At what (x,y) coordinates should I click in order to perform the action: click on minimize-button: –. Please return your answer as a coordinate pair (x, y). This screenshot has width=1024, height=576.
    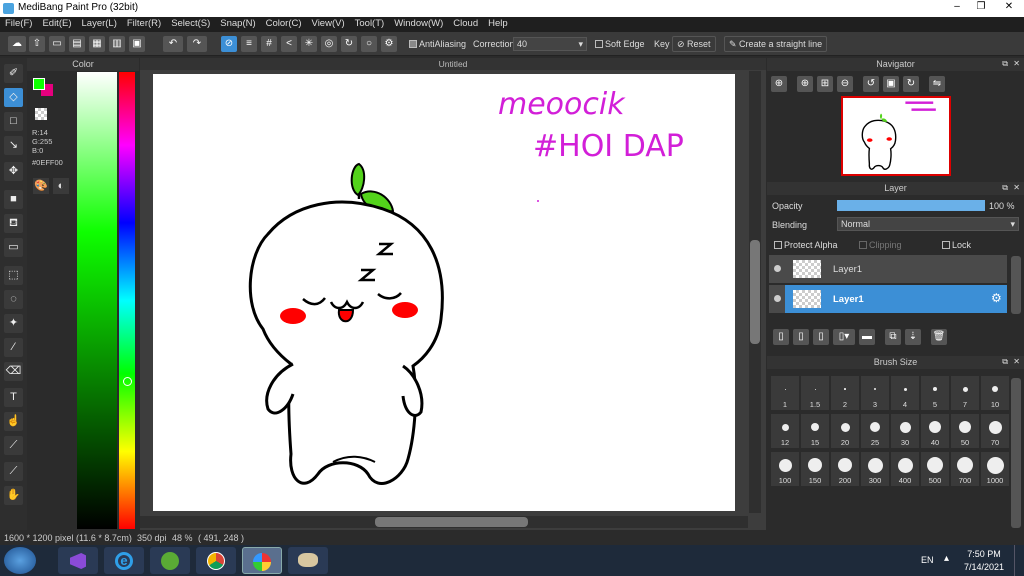
    Looking at the image, I should click on (957, 7).